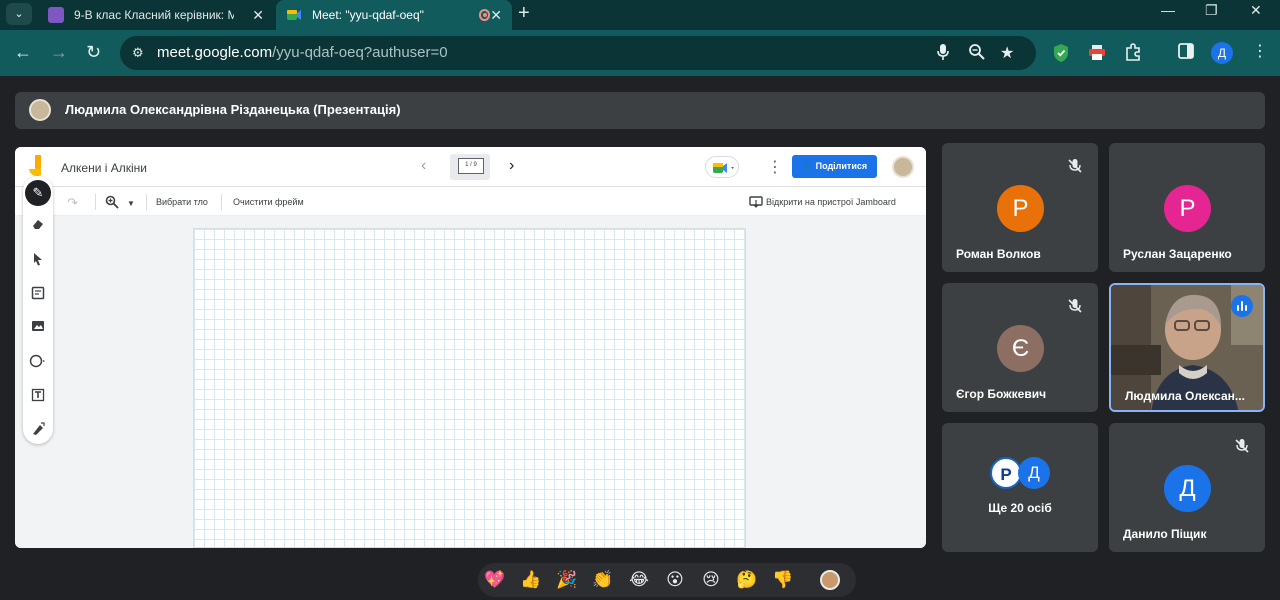 The height and width of the screenshot is (600, 1280). What do you see at coordinates (998, 254) in the screenshot?
I see `participant-name: Роман Волков` at bounding box center [998, 254].